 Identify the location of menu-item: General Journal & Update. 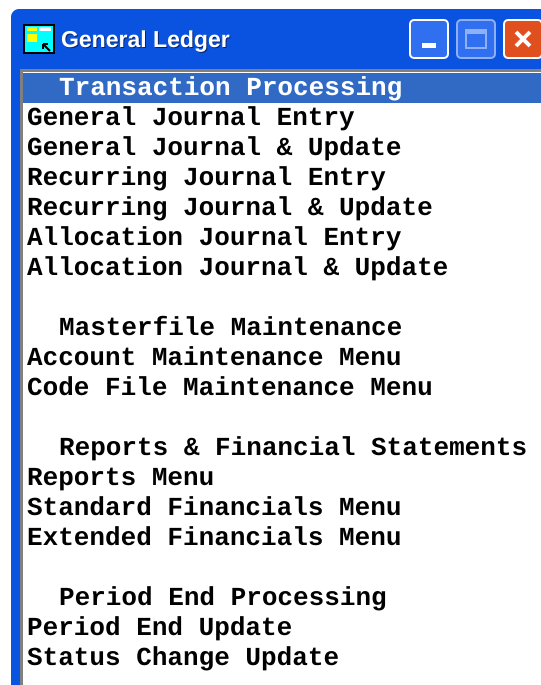
(212, 148).